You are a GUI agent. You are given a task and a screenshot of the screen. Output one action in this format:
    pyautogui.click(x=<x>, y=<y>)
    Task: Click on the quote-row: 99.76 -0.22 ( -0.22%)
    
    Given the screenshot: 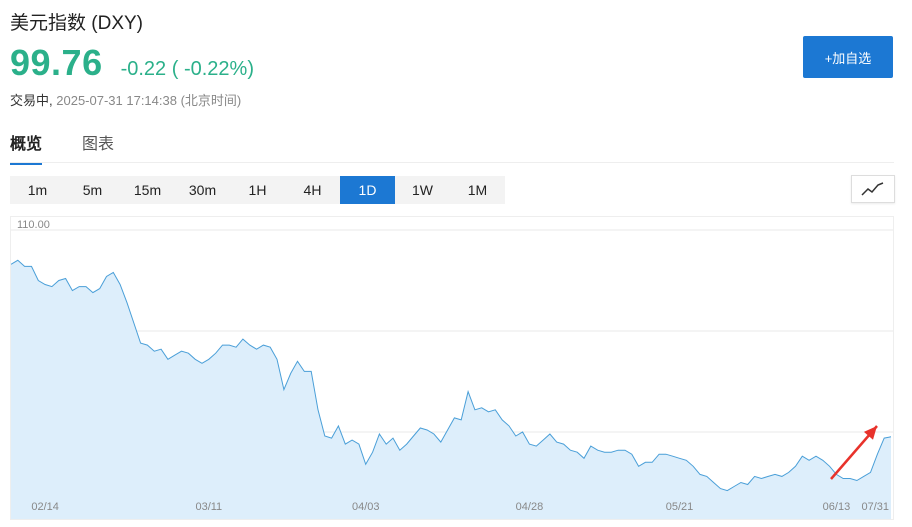 What is the action you would take?
    pyautogui.click(x=132, y=63)
    